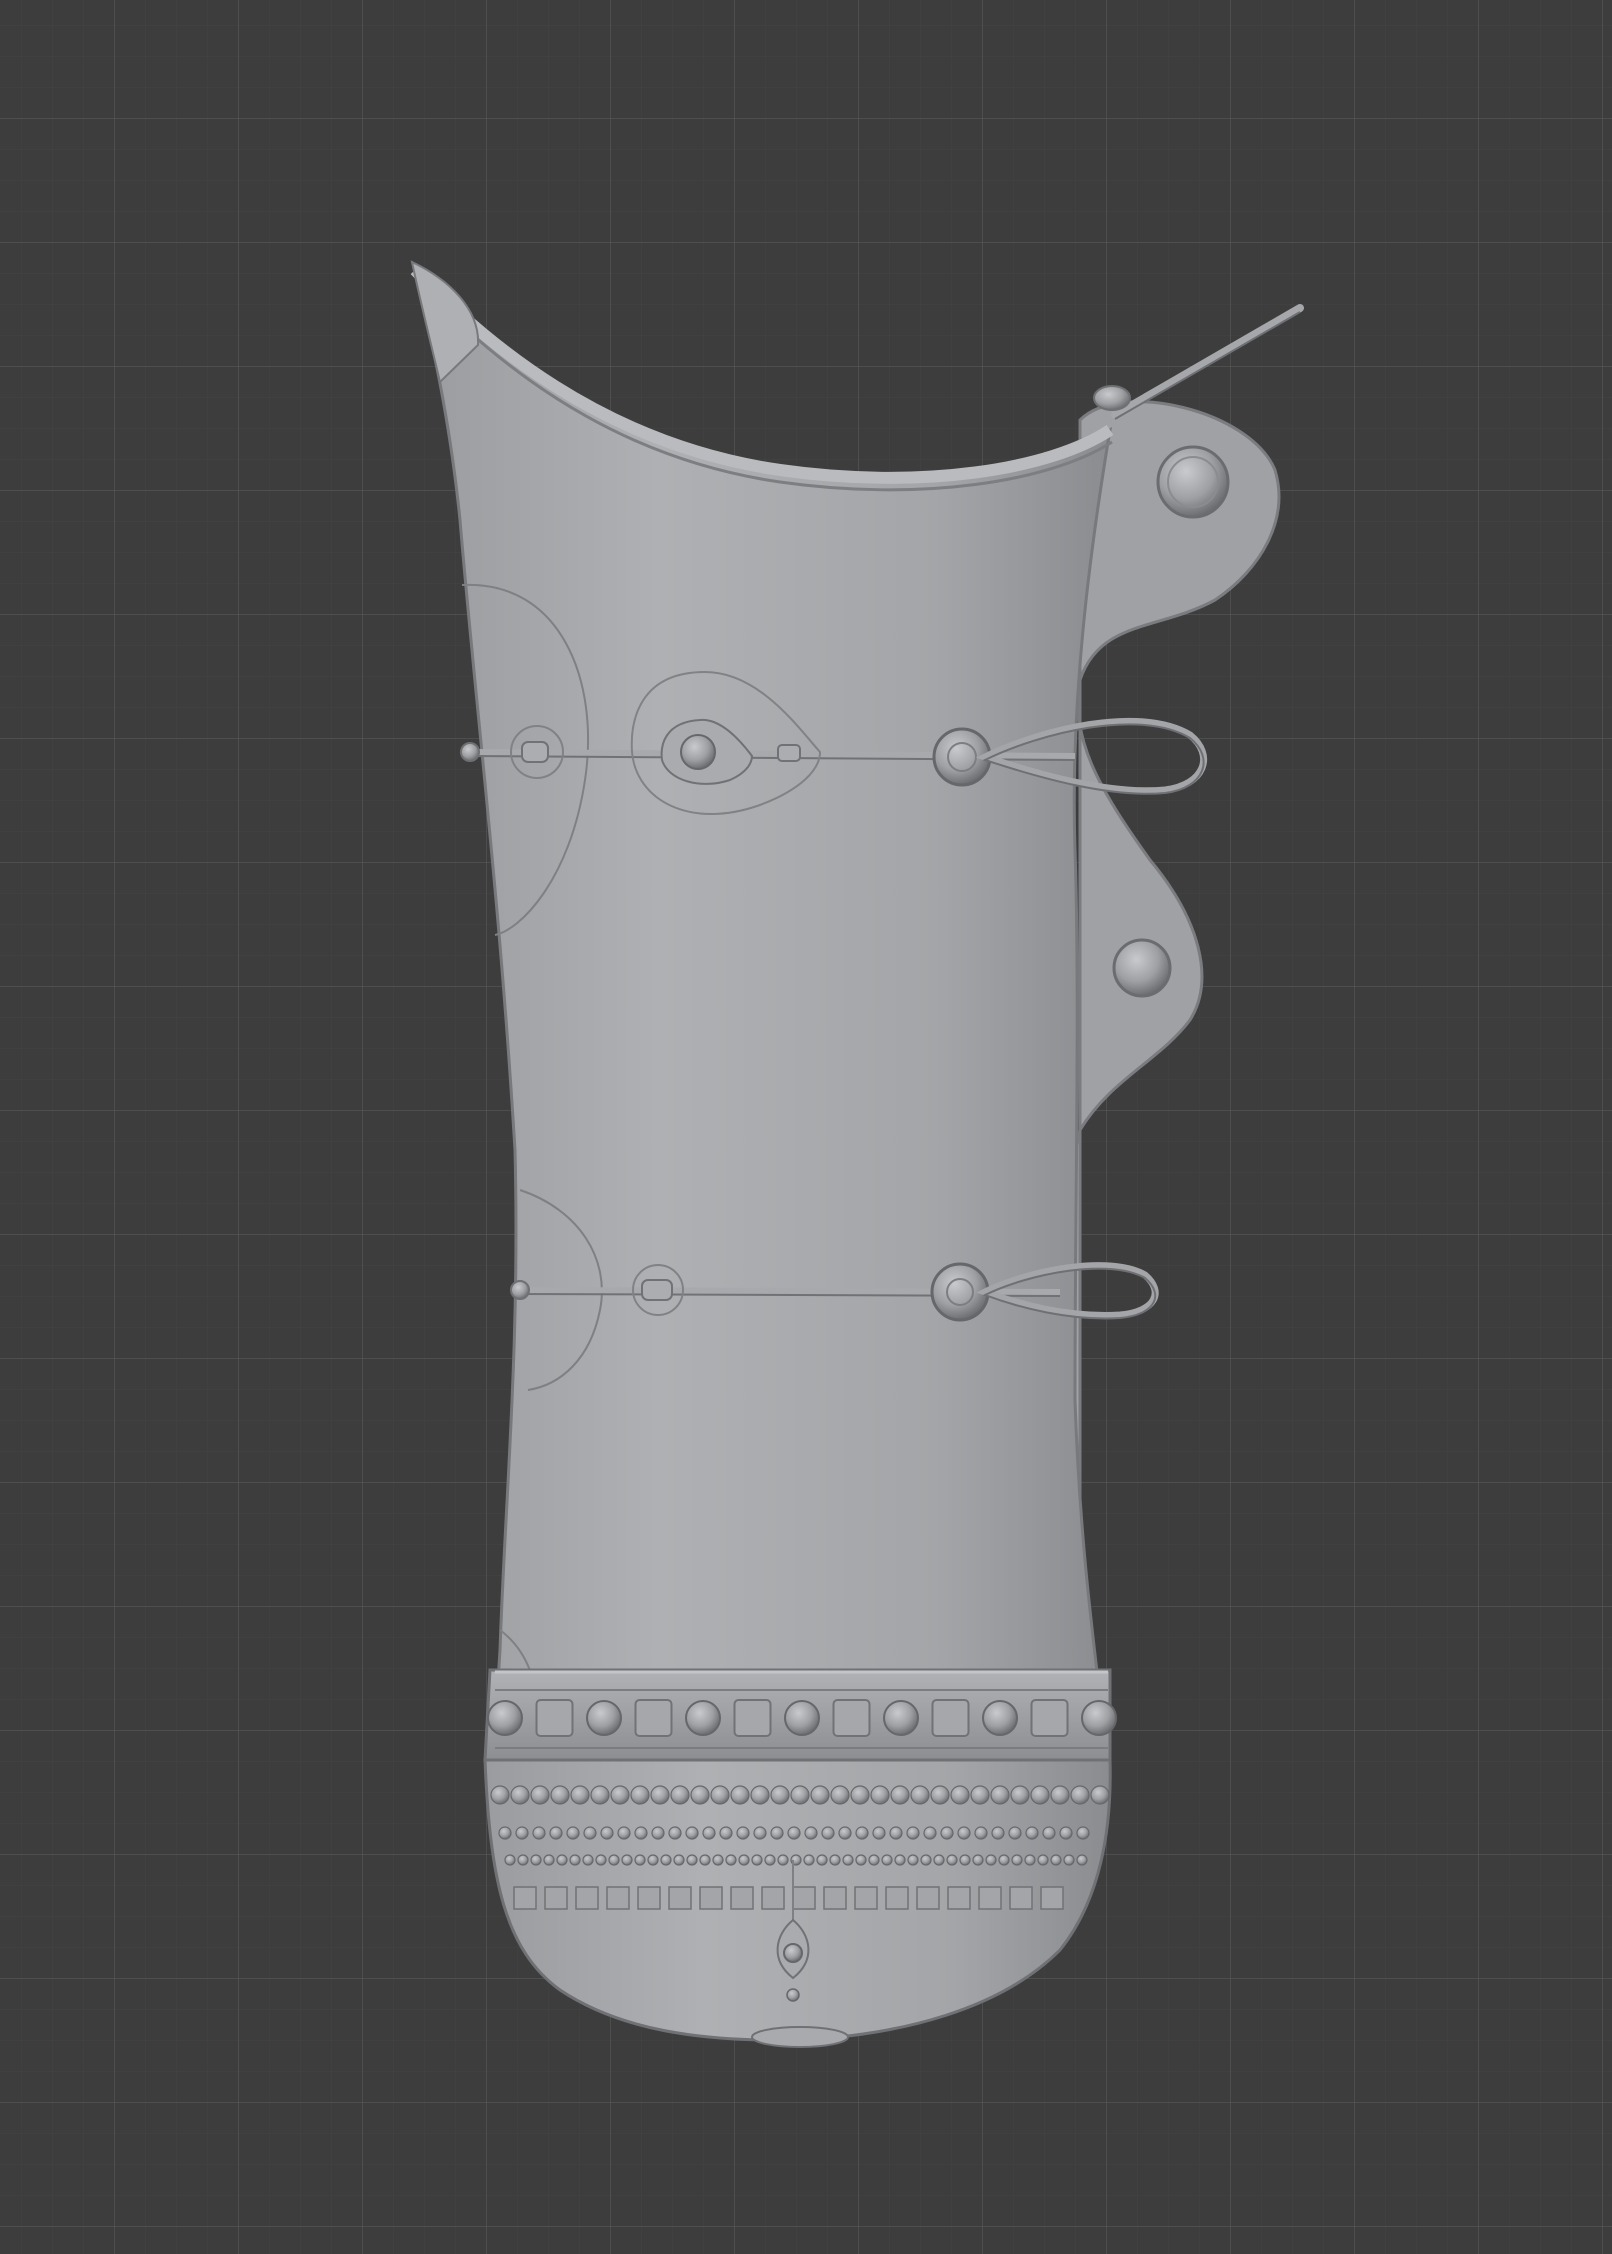 This screenshot has height=2254, width=1612. Describe the element at coordinates (800, 2037) in the screenshot. I see `dome-tip` at that location.